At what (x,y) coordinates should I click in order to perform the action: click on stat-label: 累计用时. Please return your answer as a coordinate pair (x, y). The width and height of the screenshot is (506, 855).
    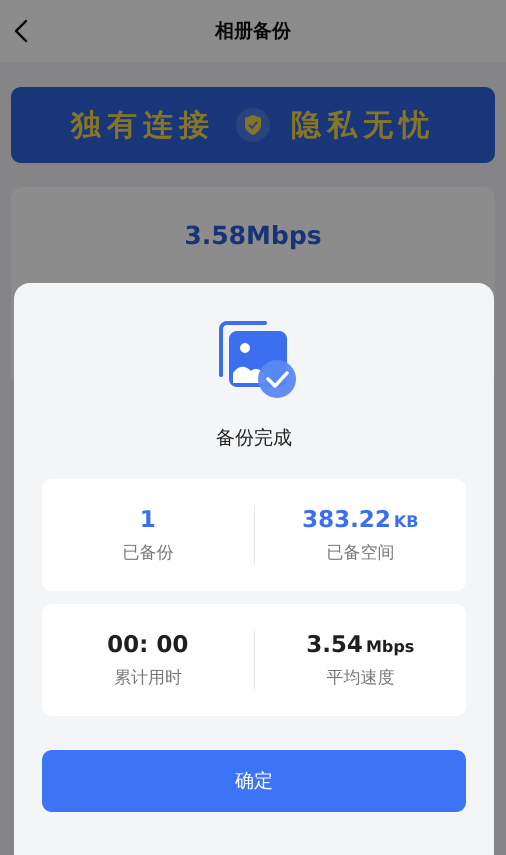
    Looking at the image, I should click on (148, 677).